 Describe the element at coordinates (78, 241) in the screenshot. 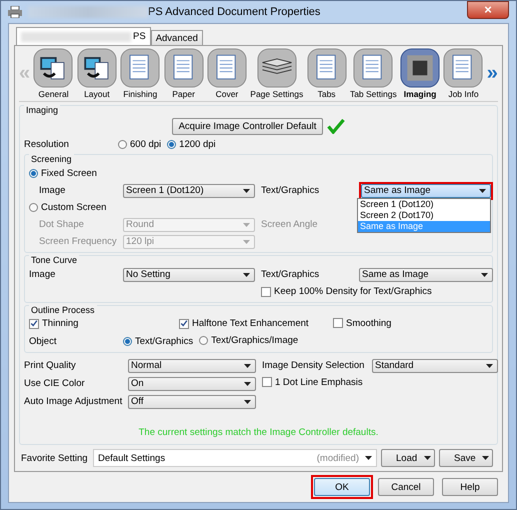

I see `field-label: Screen Frequency` at that location.